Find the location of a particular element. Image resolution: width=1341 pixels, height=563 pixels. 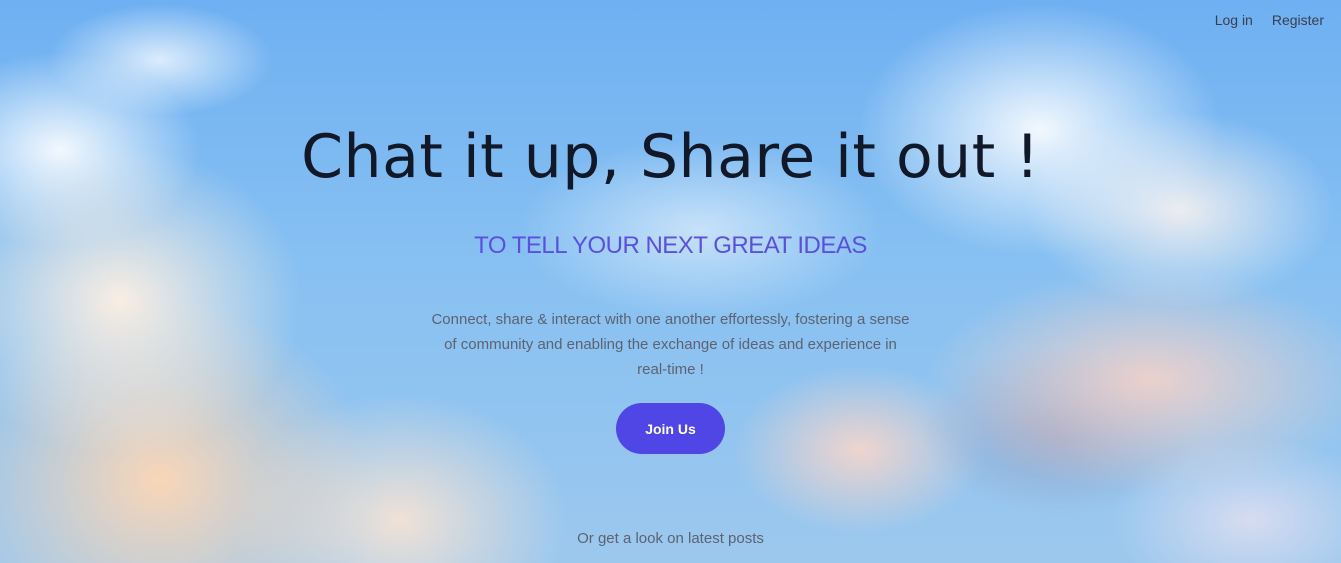

hero-subtitle: TO TELL YOUR NEXT GREAT IDEAS is located at coordinates (670, 245).